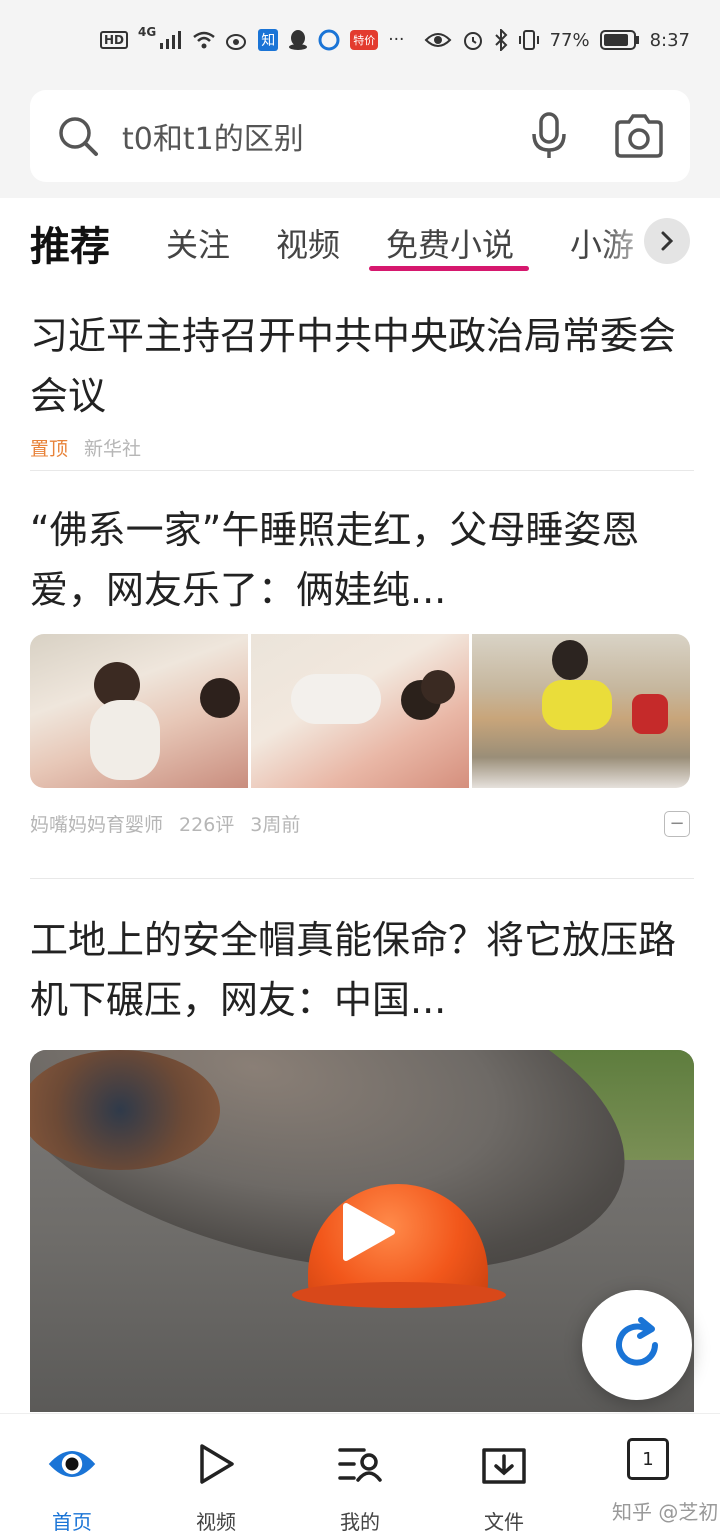  What do you see at coordinates (504, 1522) in the screenshot?
I see `nav-label: 文件` at bounding box center [504, 1522].